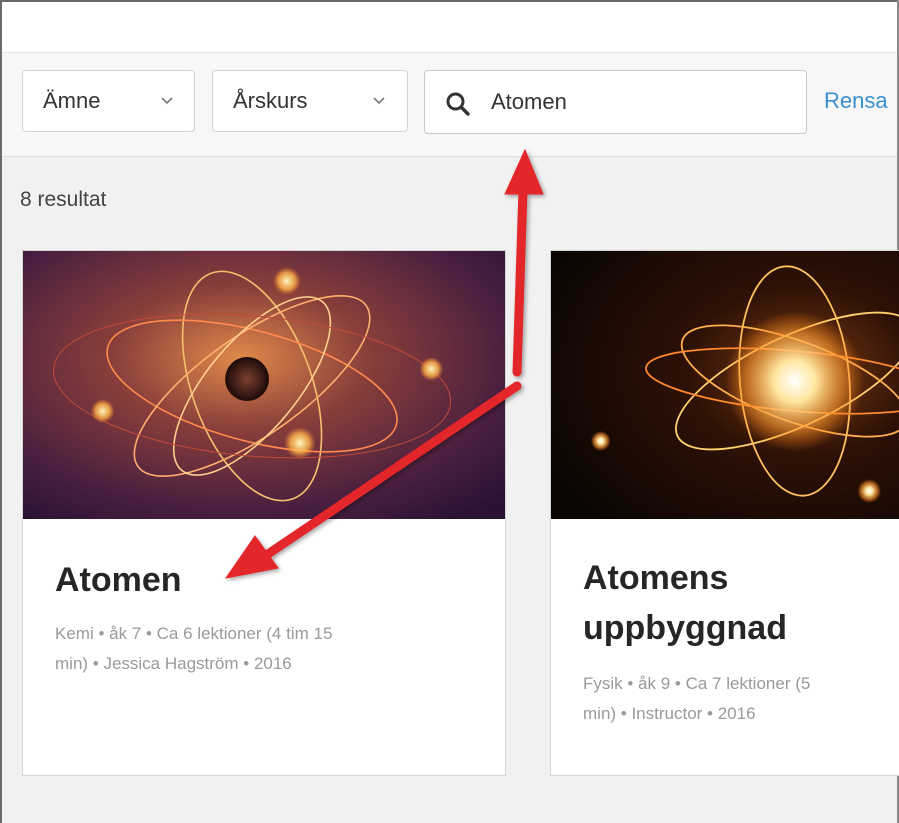  Describe the element at coordinates (685, 628) in the screenshot. I see `card-title: uppbyggnad` at that location.